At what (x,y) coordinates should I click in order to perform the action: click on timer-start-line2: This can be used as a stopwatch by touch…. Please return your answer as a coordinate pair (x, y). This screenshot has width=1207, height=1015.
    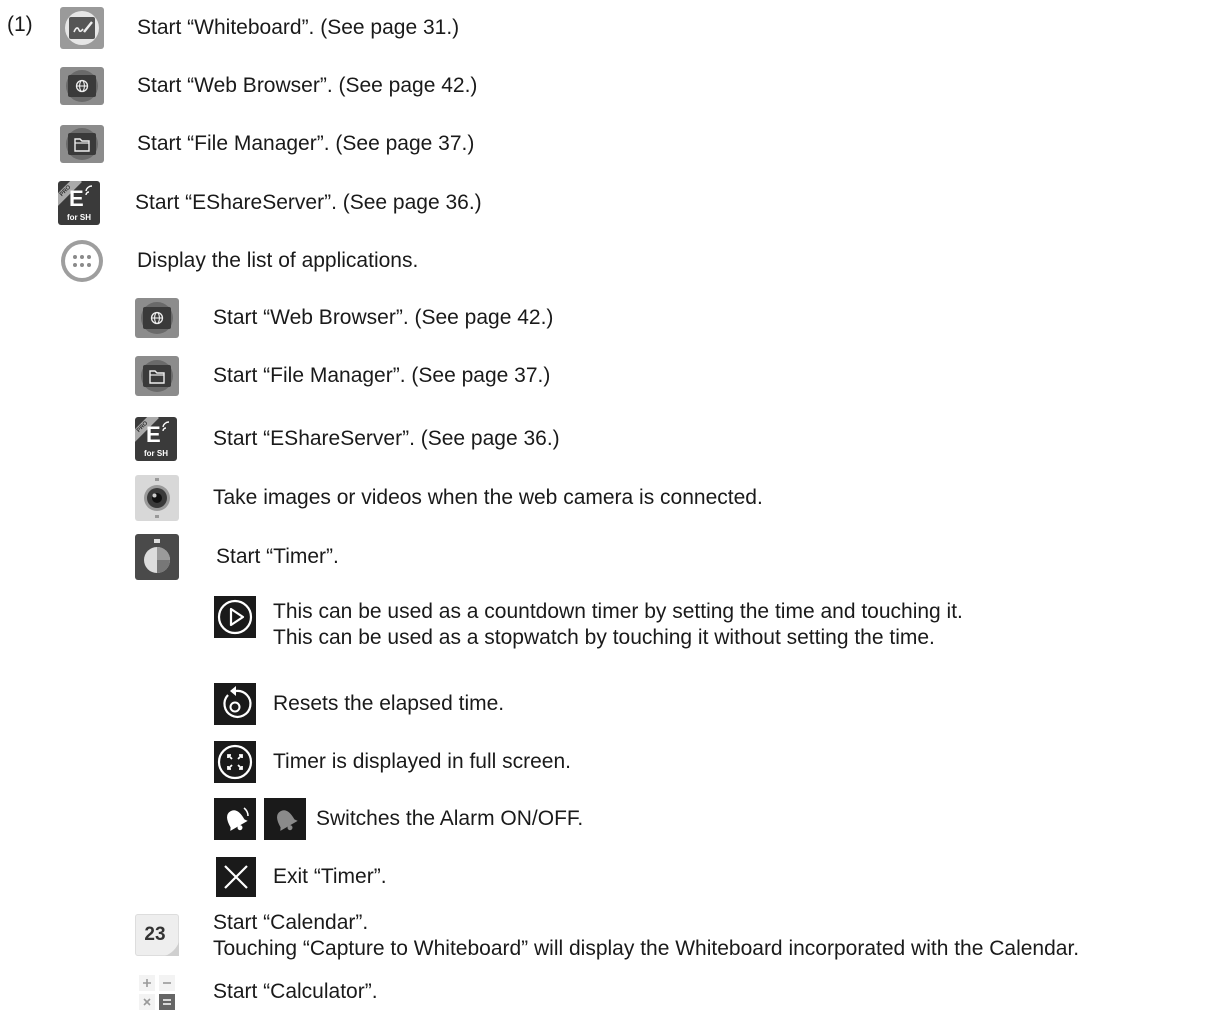
    Looking at the image, I should click on (604, 637).